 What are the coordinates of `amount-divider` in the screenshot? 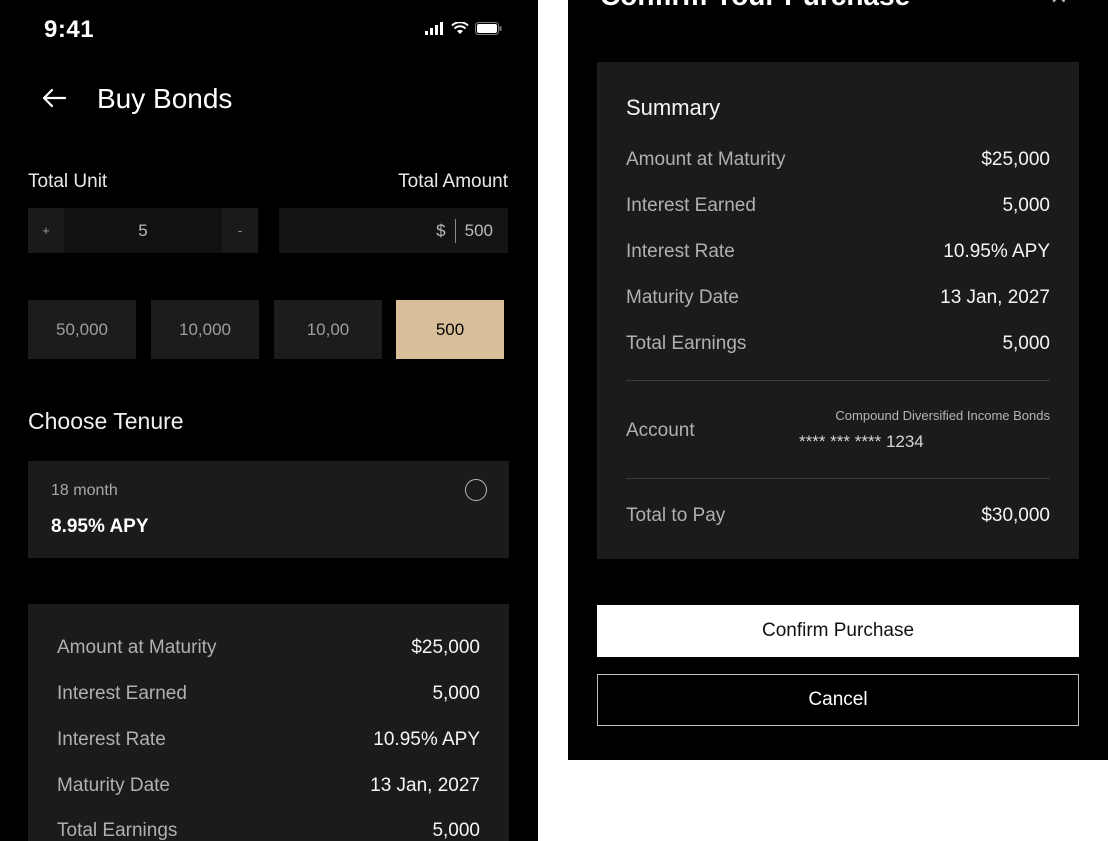 It's located at (455, 230).